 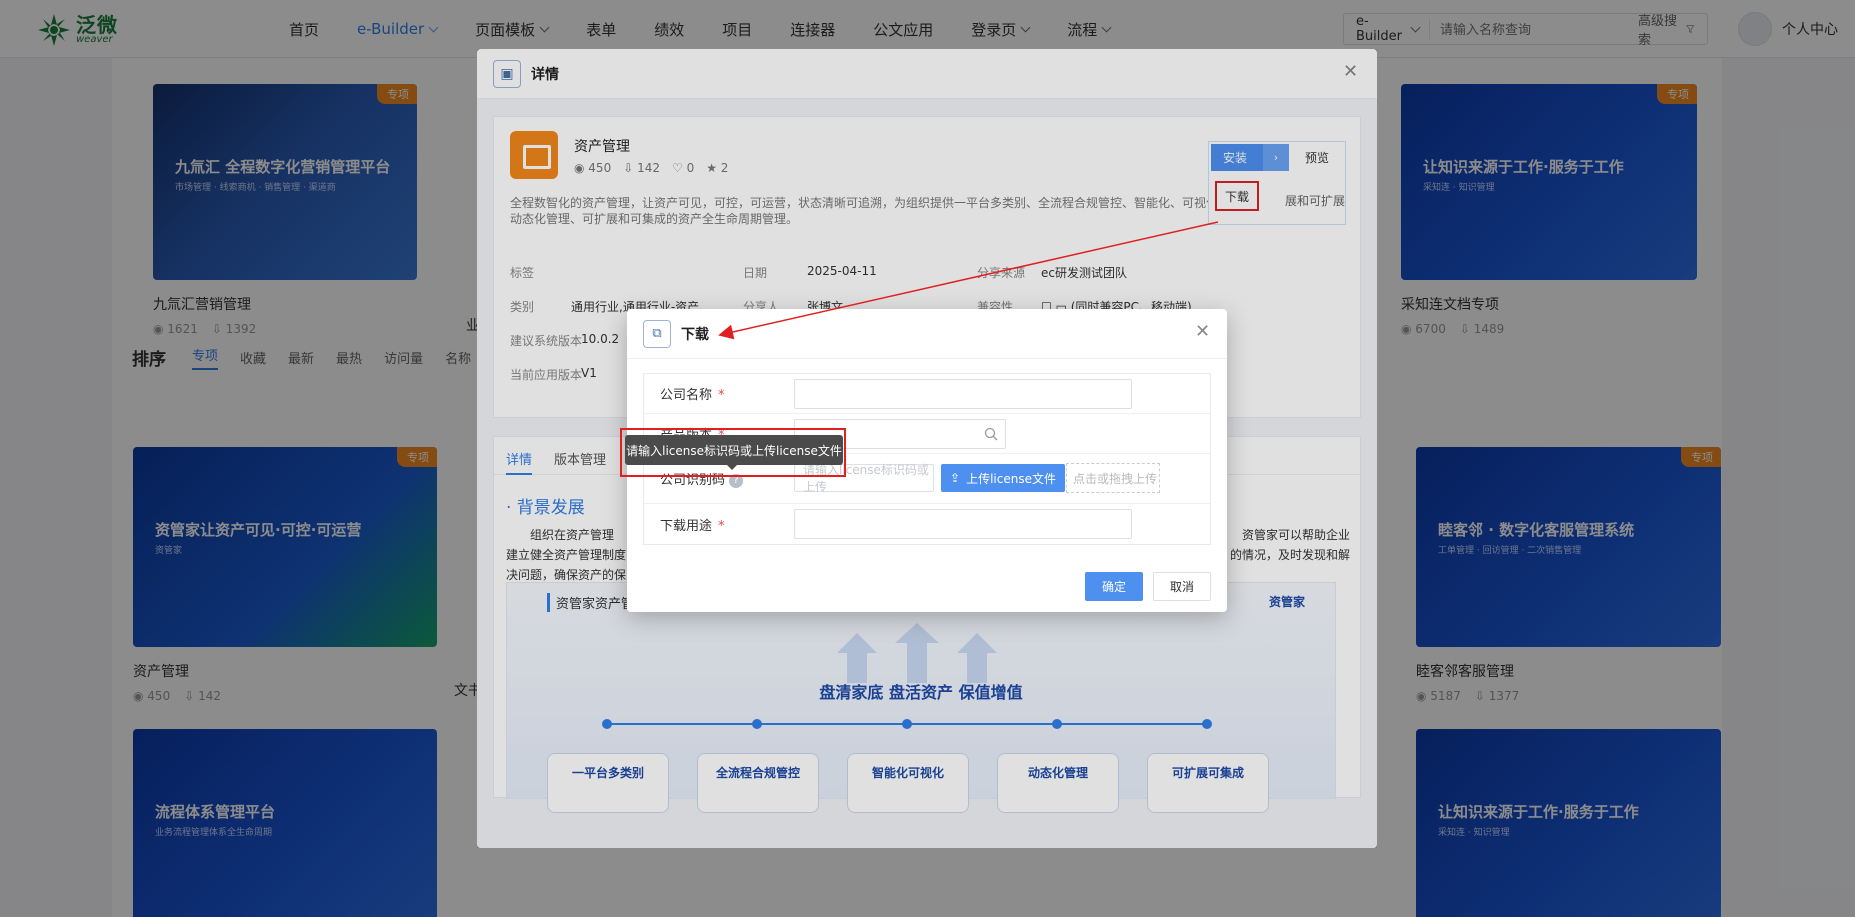 What do you see at coordinates (1114, 586) in the screenshot?
I see `confirm-button: 确定` at bounding box center [1114, 586].